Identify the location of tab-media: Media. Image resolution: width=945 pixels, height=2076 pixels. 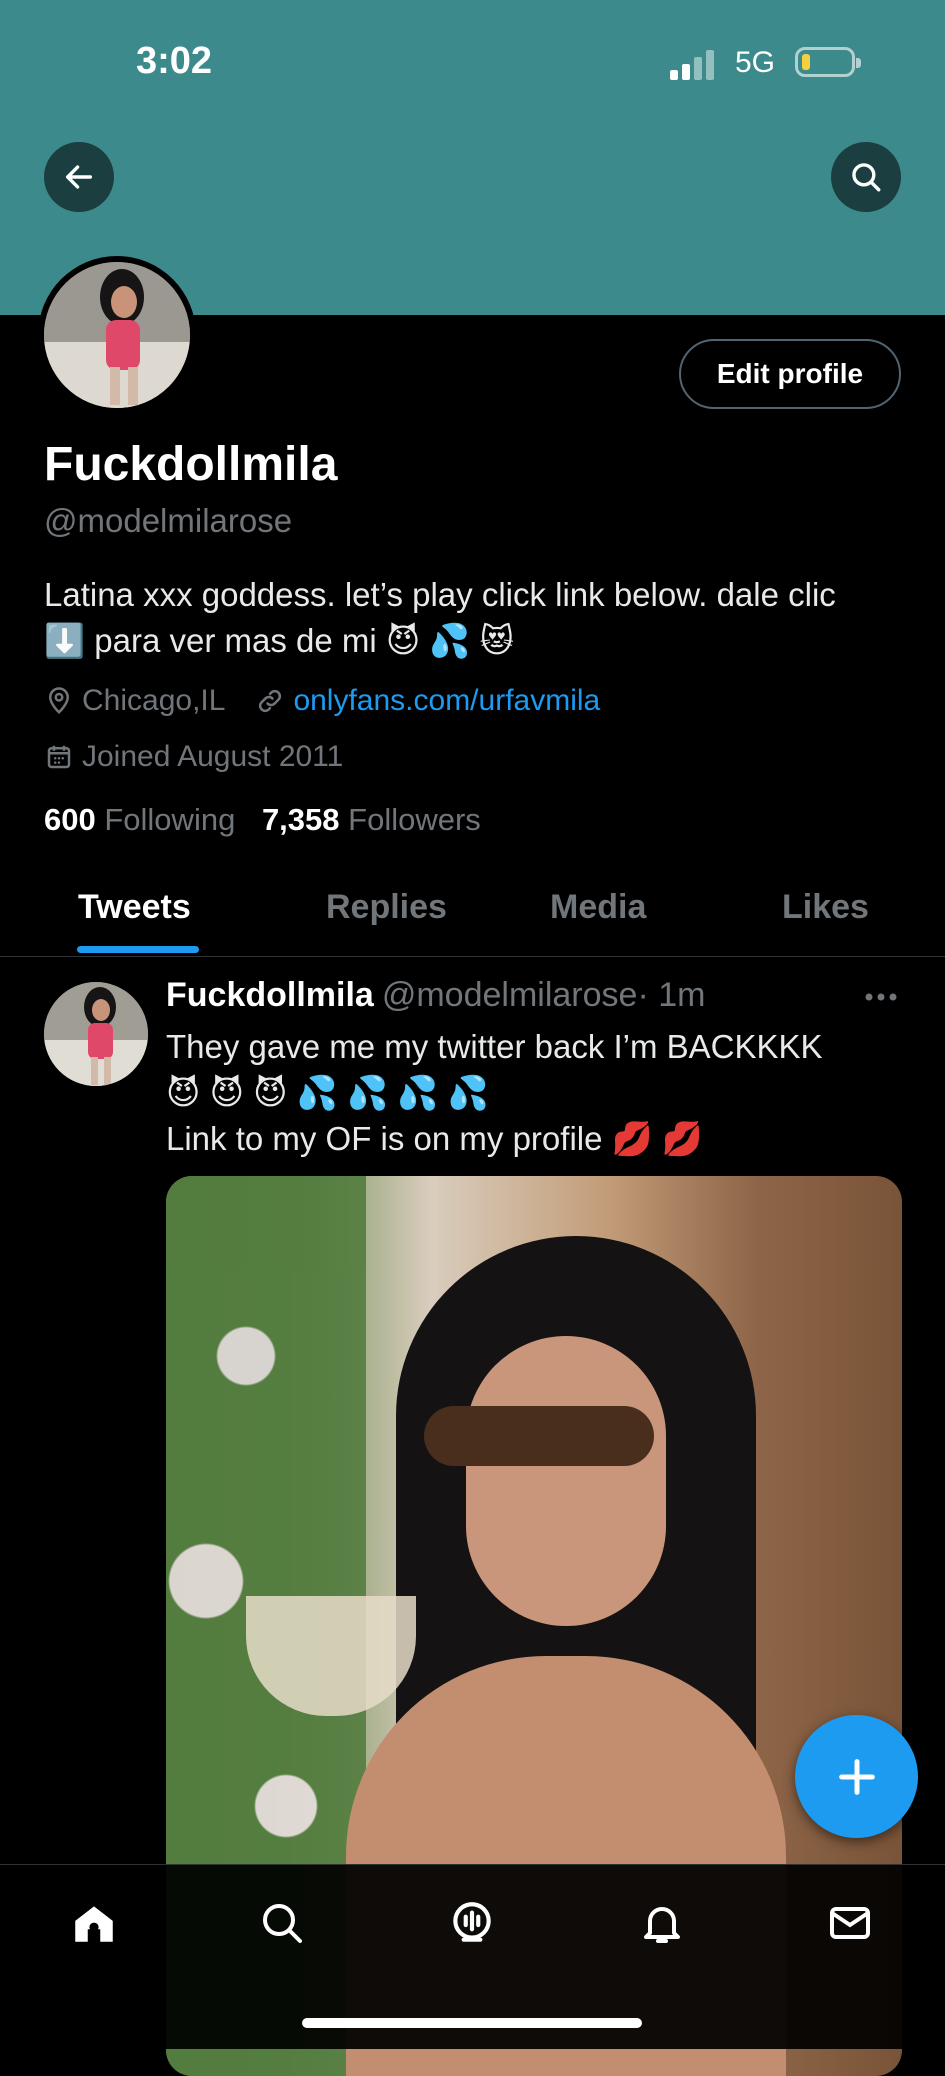
(598, 907).